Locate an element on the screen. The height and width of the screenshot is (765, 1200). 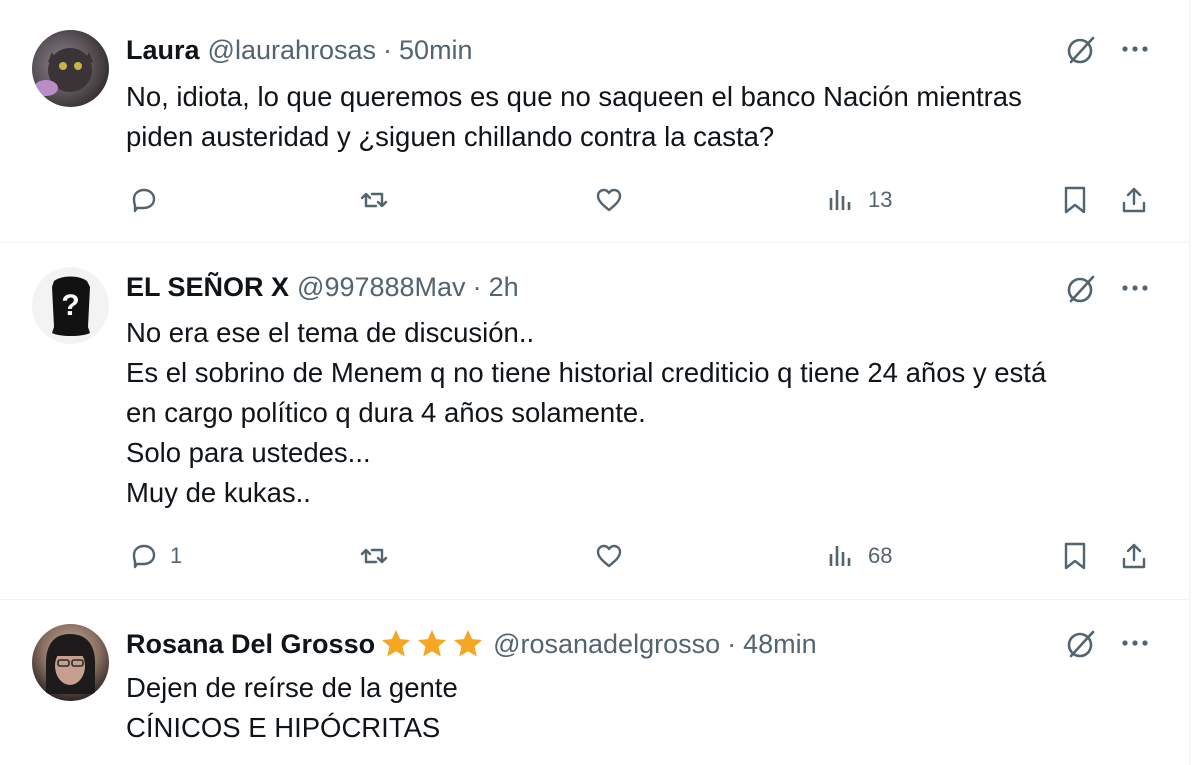
user-handle: @laurahrosas is located at coordinates (292, 50).